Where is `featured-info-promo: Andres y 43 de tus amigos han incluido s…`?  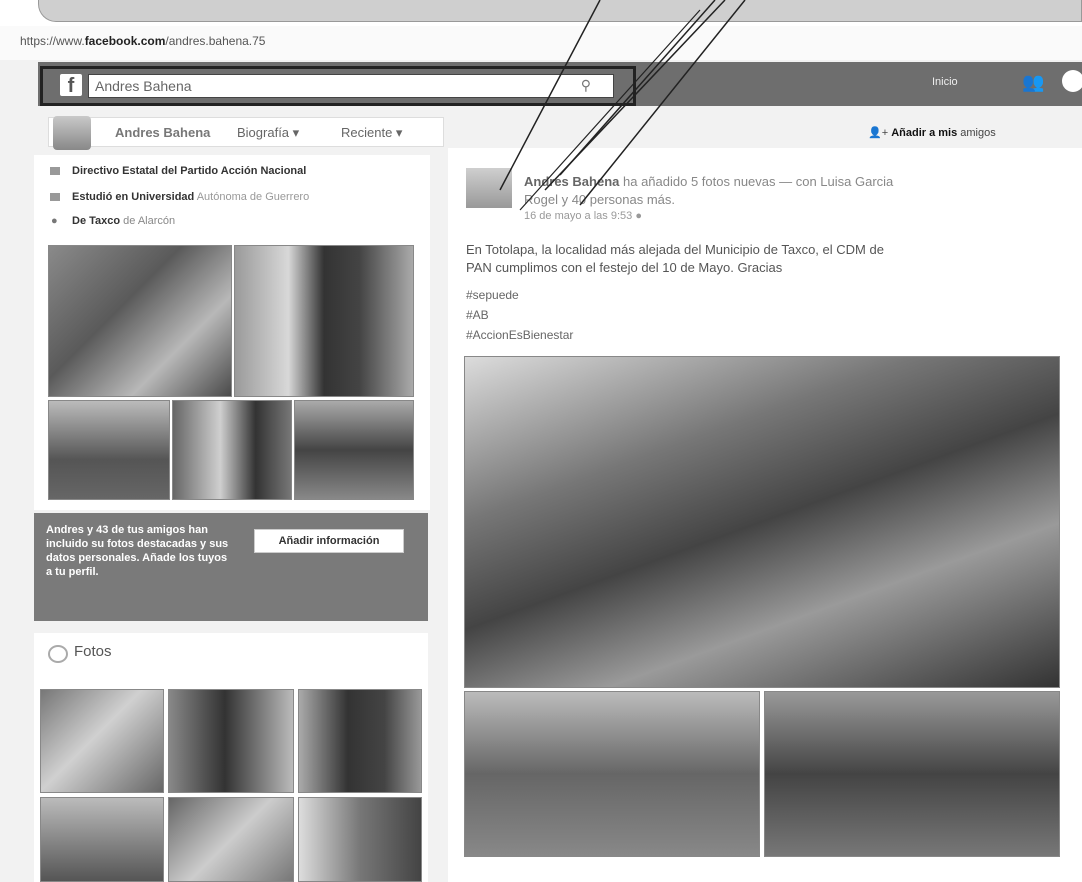 featured-info-promo: Andres y 43 de tus amigos han incluido s… is located at coordinates (231, 567).